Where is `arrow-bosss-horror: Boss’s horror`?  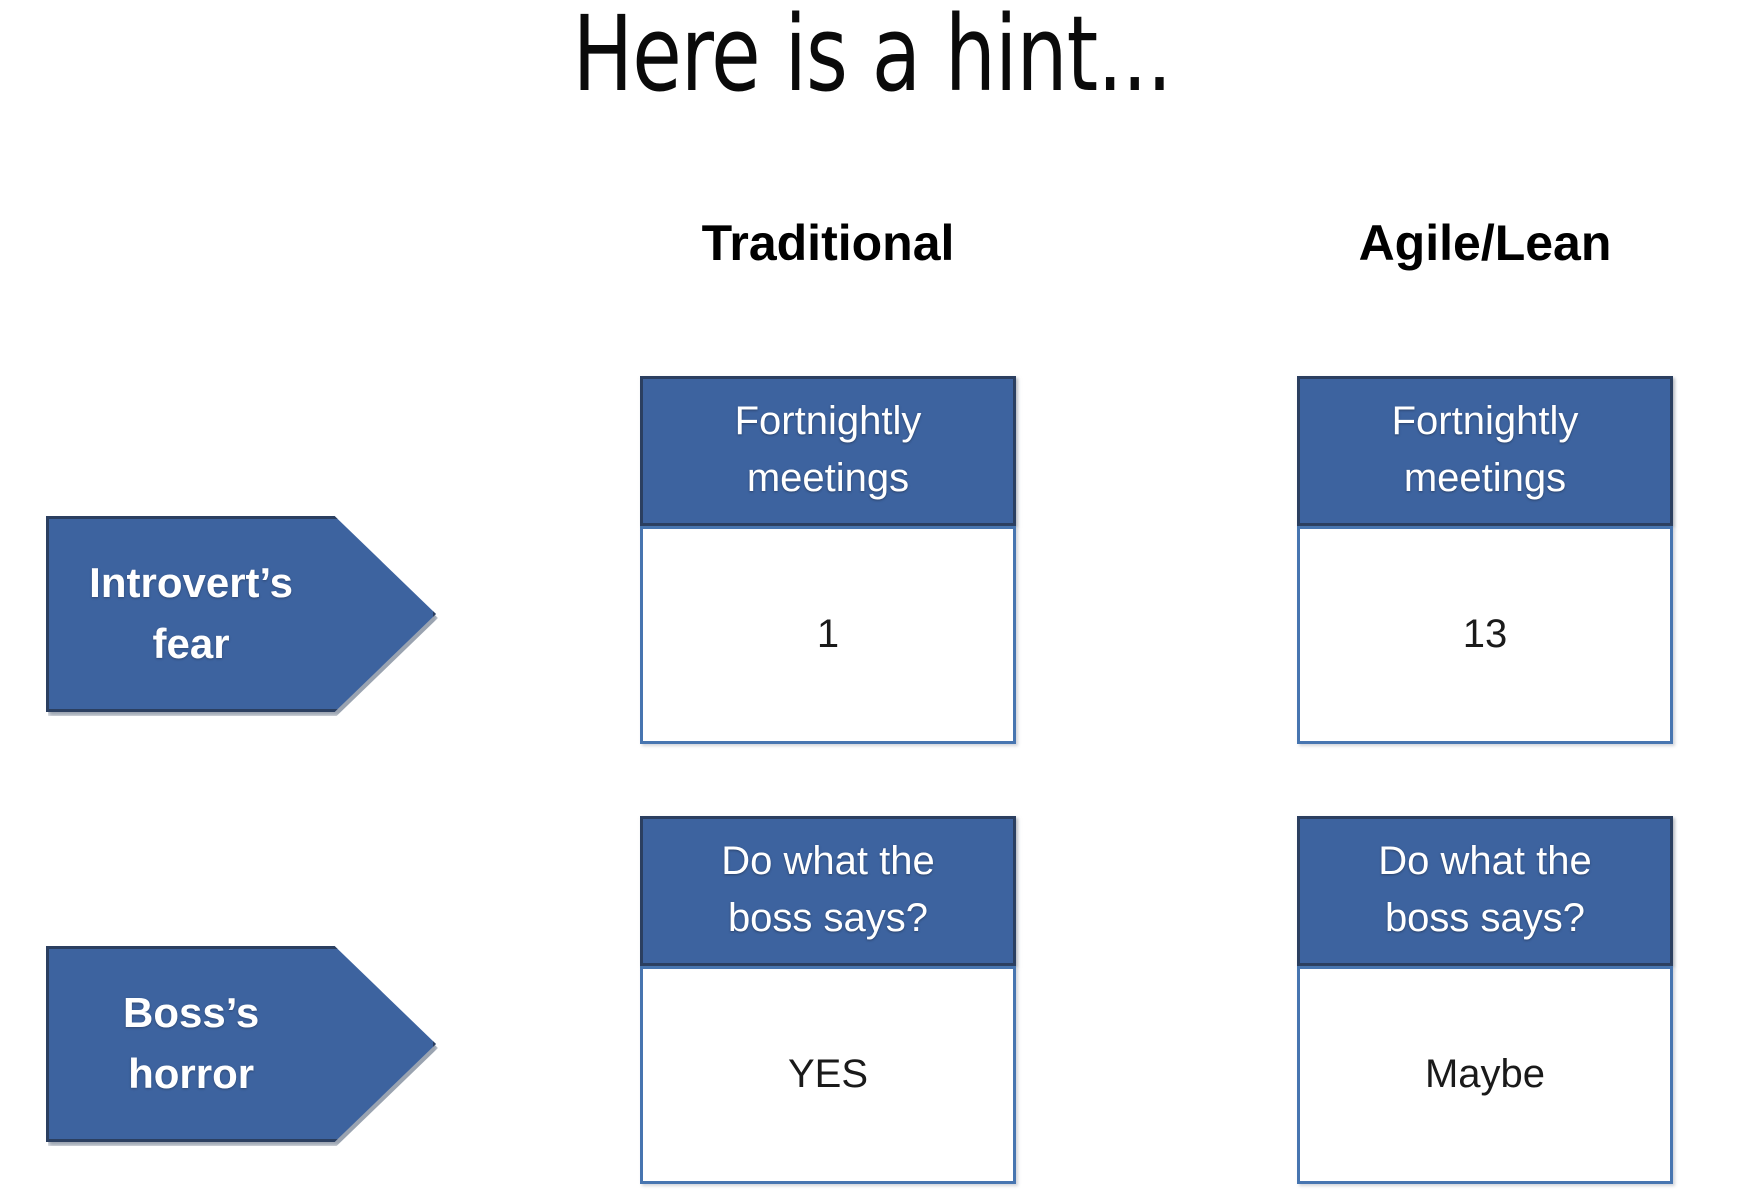
arrow-bosss-horror: Boss’s horror is located at coordinates (241, 1044).